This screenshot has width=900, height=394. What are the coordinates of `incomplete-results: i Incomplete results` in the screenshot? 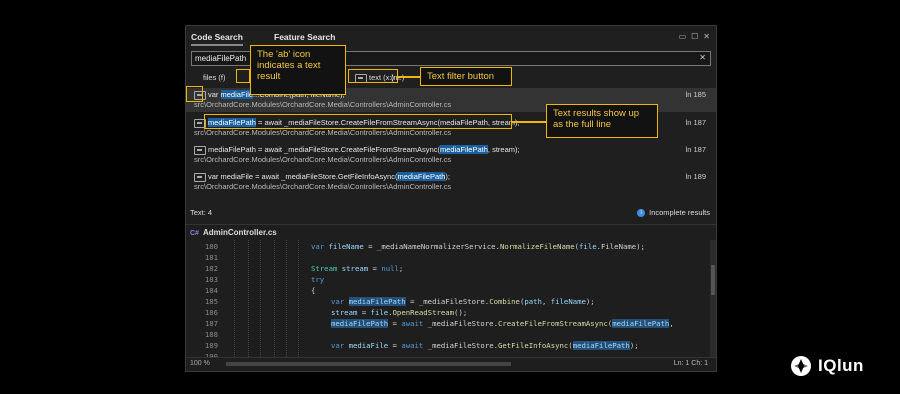 It's located at (673, 213).